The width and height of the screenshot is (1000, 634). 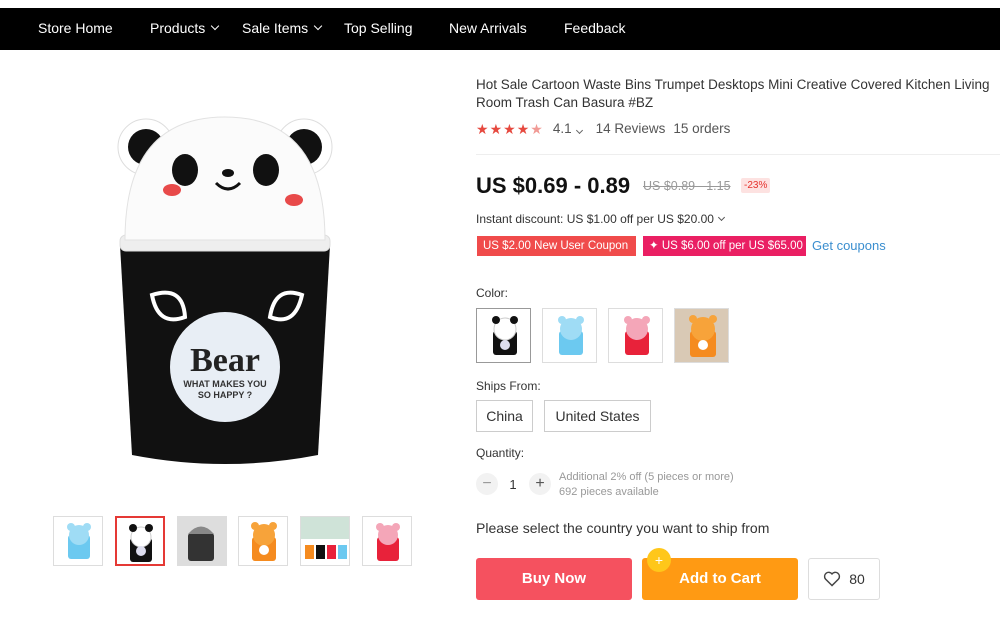 What do you see at coordinates (282, 28) in the screenshot?
I see `nav-sale-items: Sale Items` at bounding box center [282, 28].